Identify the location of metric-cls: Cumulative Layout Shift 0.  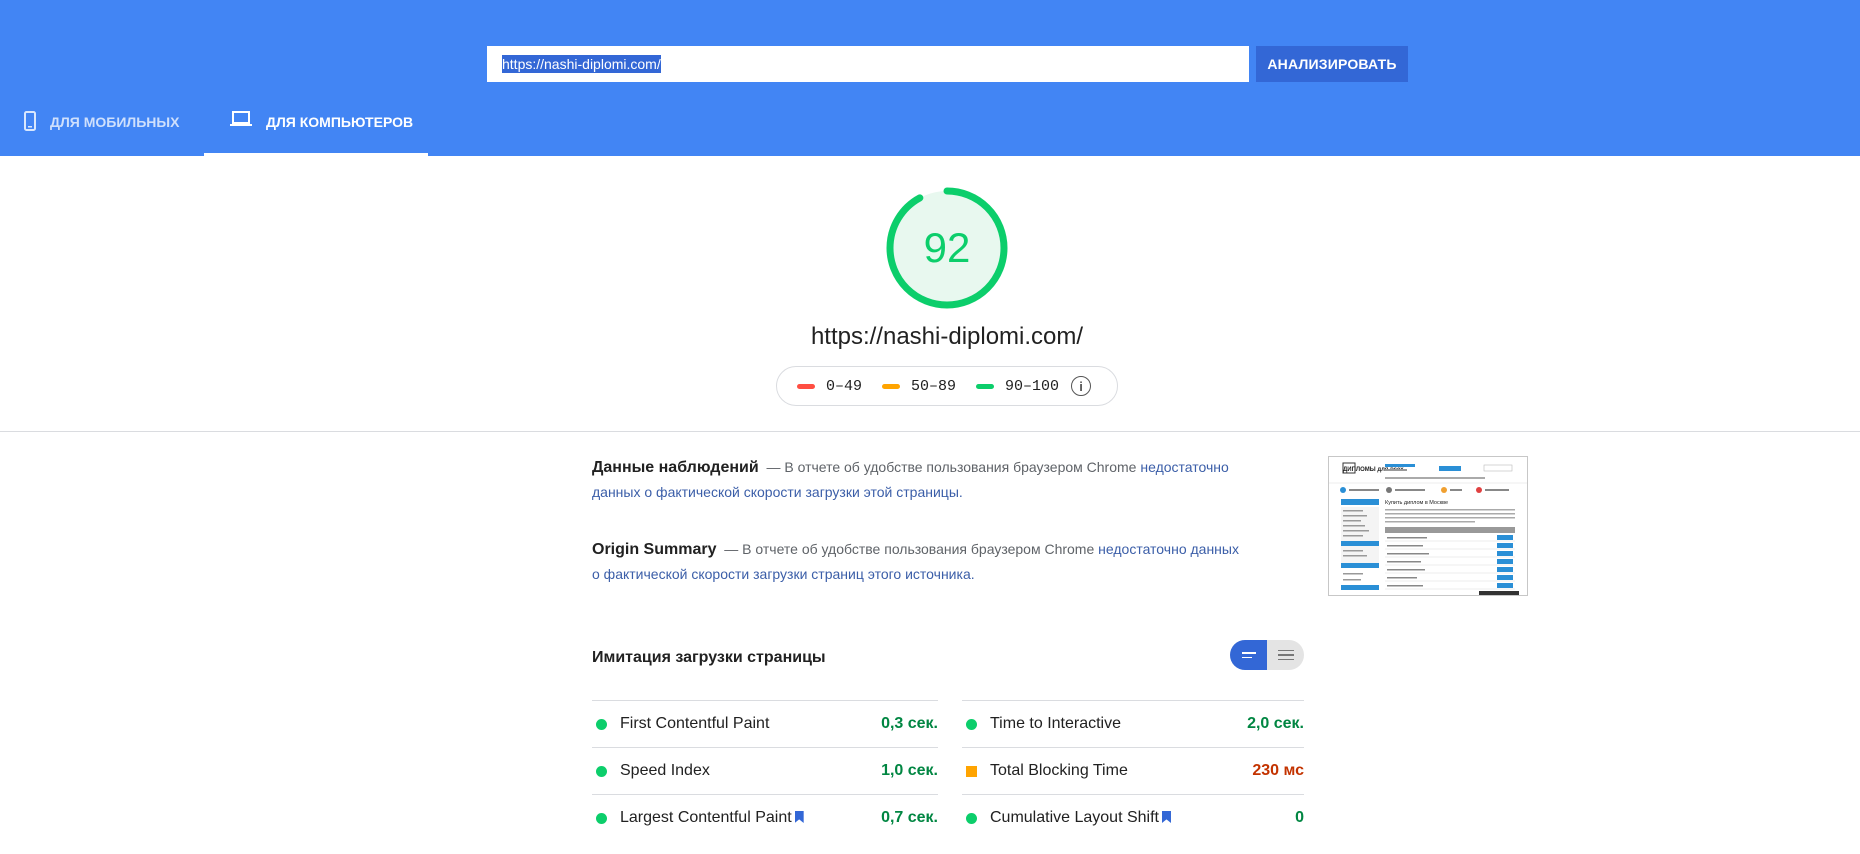
(1133, 817).